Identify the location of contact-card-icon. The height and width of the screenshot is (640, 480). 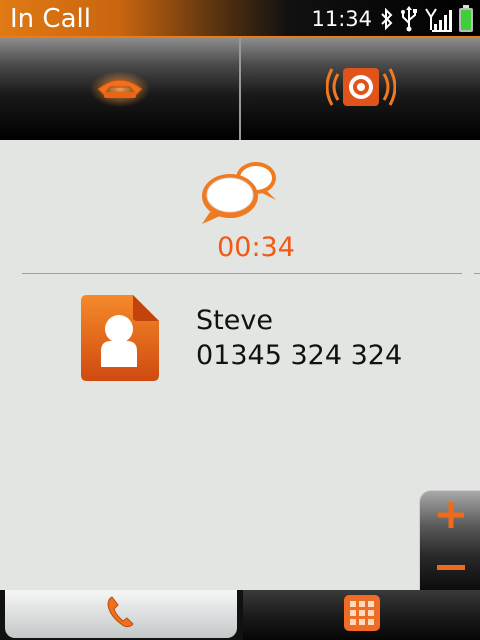
(120, 340).